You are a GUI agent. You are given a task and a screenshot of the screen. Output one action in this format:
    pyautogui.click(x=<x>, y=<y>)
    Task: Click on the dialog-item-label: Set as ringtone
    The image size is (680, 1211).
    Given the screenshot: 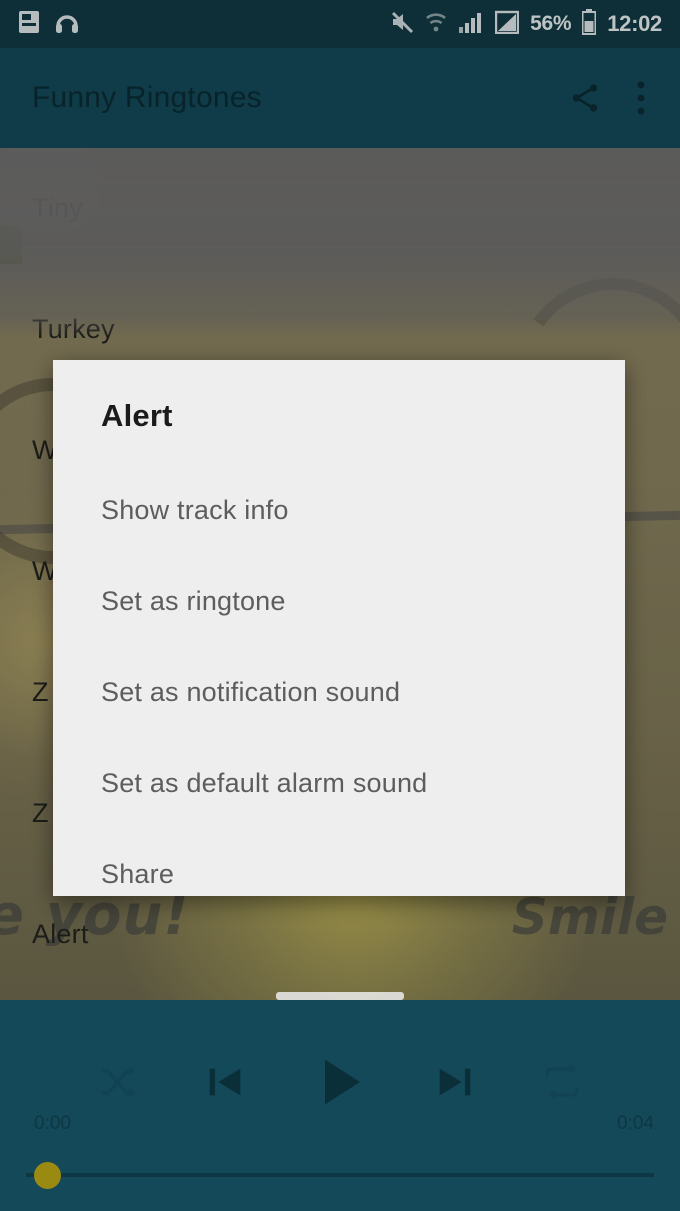 What is the action you would take?
    pyautogui.click(x=193, y=601)
    